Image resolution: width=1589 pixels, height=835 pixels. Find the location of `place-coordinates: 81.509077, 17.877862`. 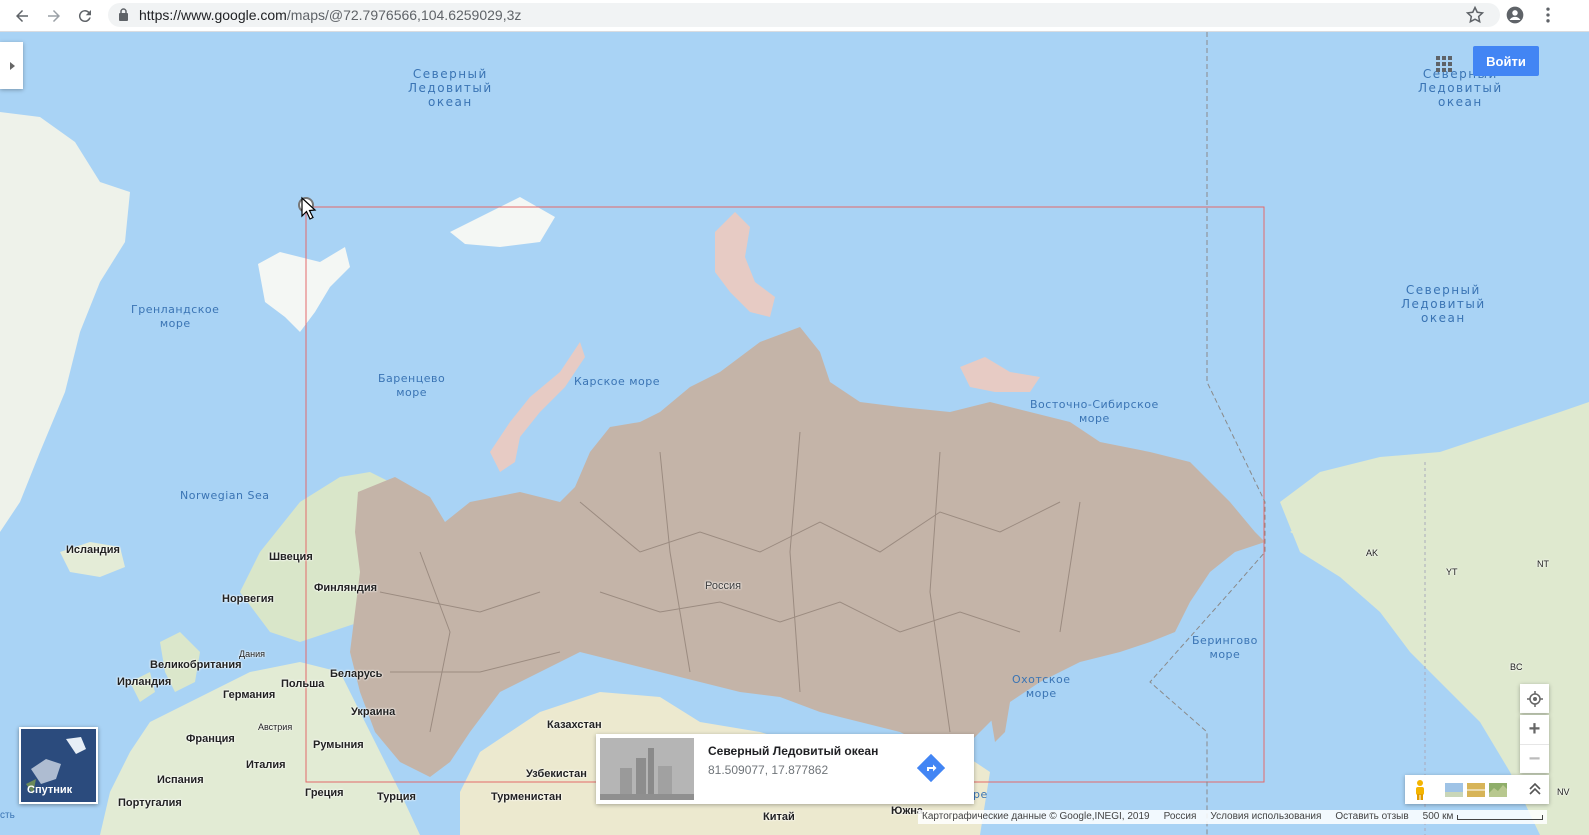

place-coordinates: 81.509077, 17.877862 is located at coordinates (768, 770).